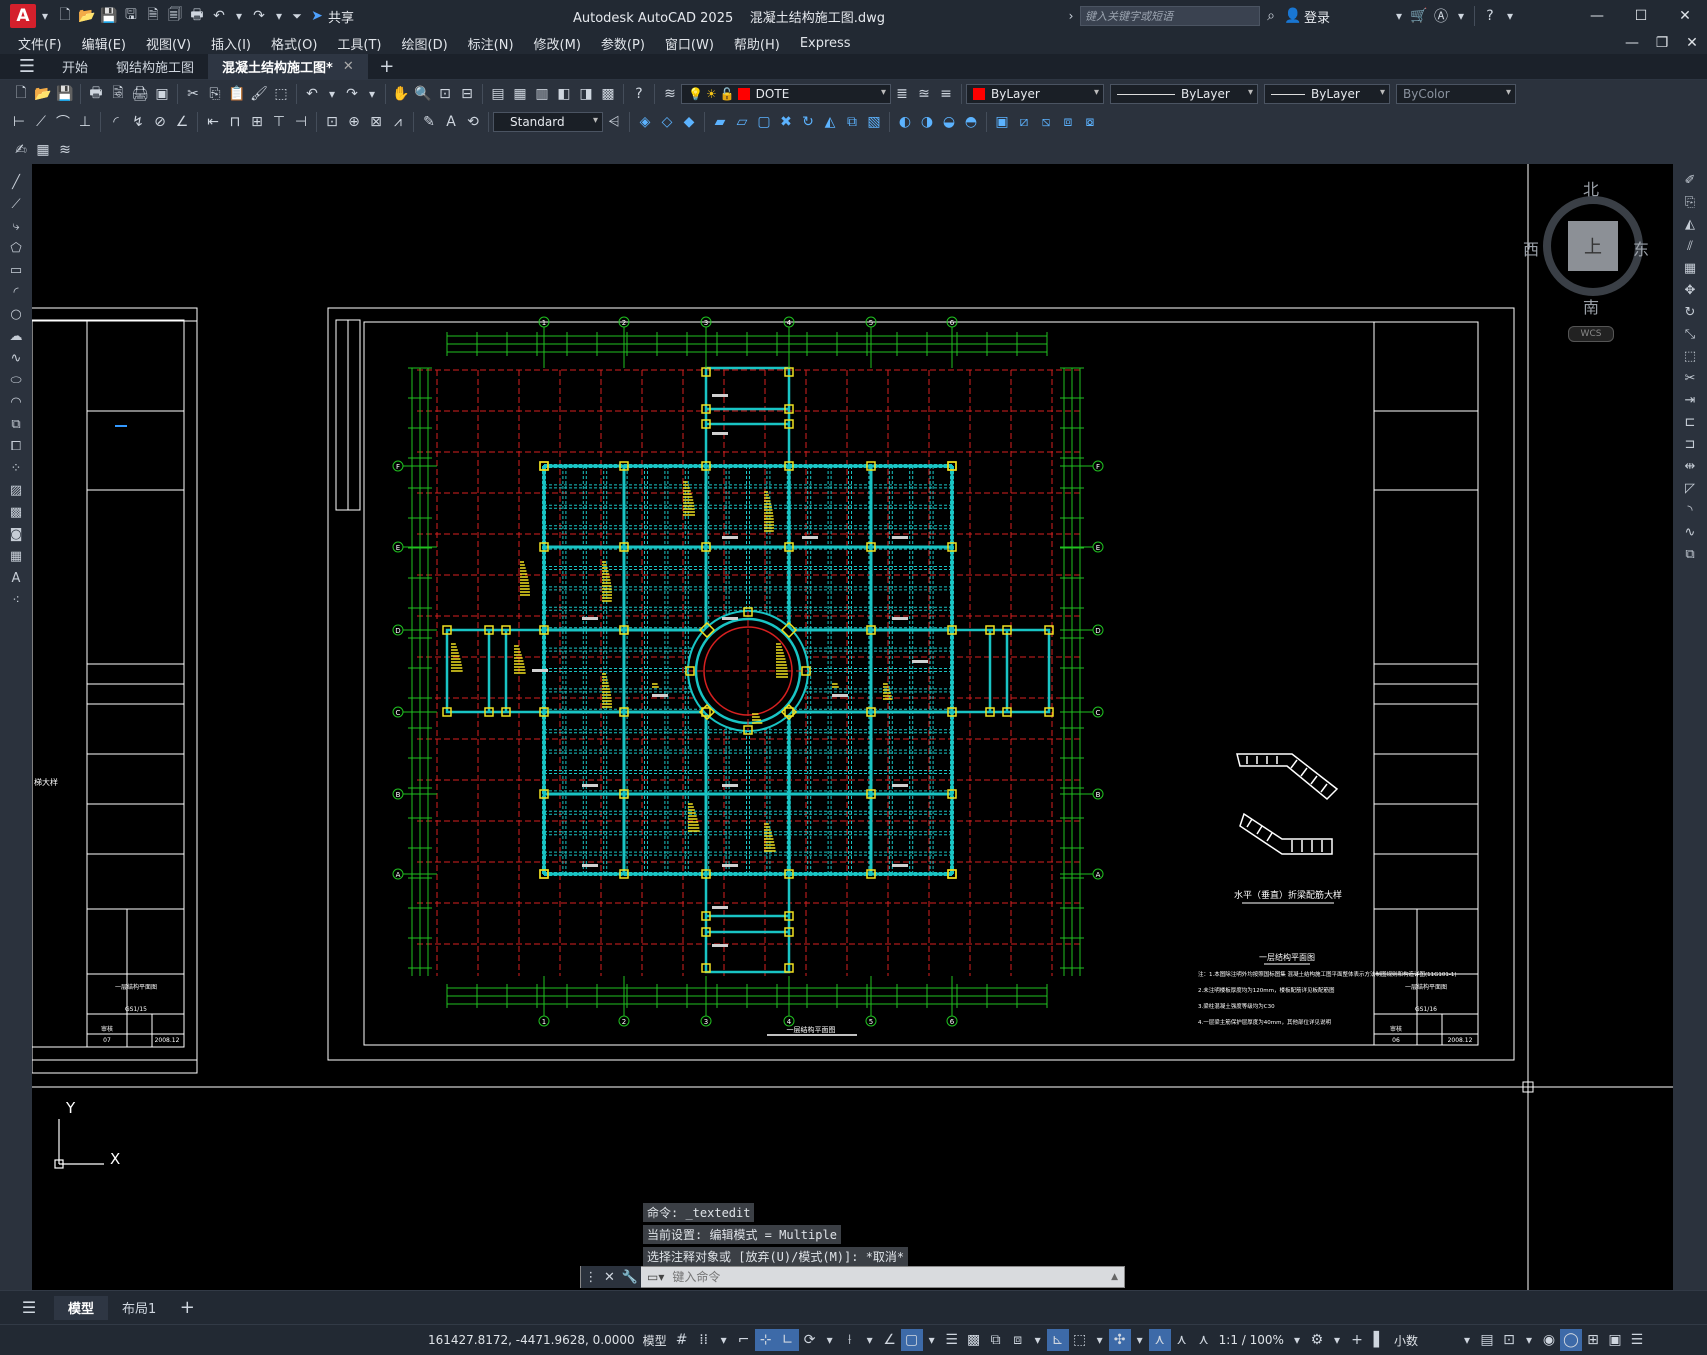 The height and width of the screenshot is (1355, 1707). What do you see at coordinates (1690, 488) in the screenshot?
I see `chamfer-icon: ◸` at bounding box center [1690, 488].